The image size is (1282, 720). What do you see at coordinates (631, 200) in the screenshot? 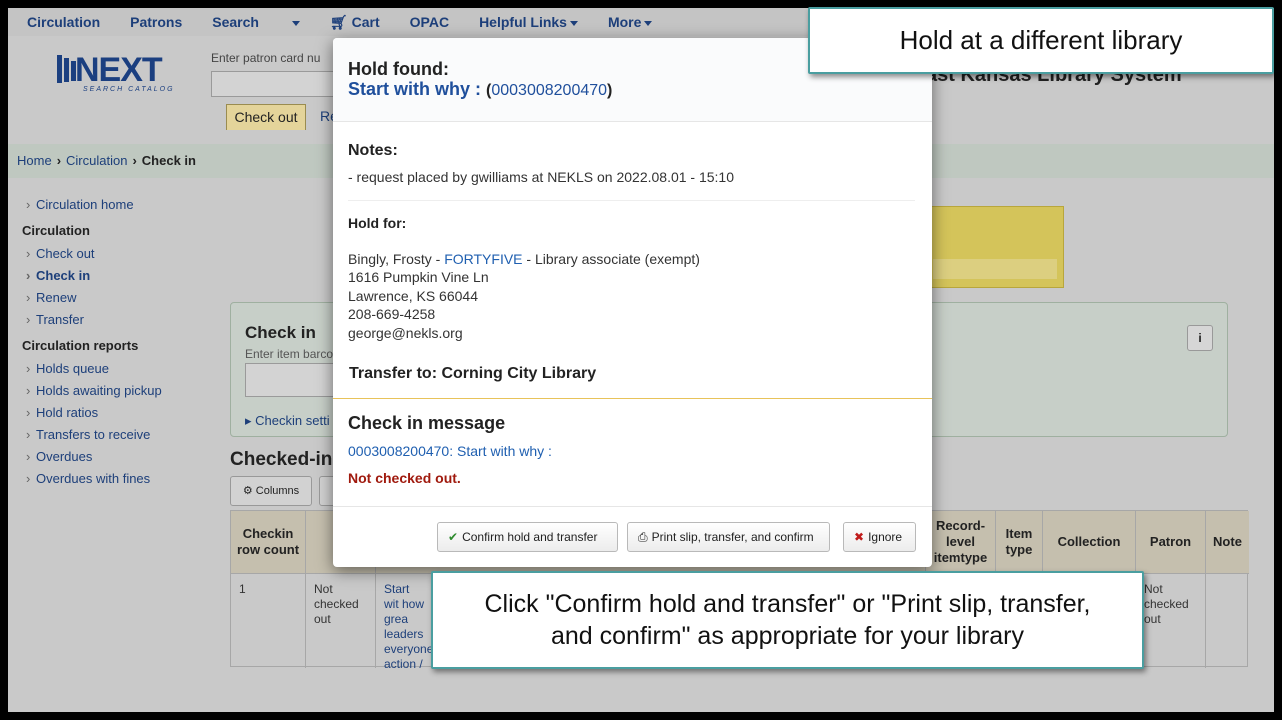
I see `divider` at bounding box center [631, 200].